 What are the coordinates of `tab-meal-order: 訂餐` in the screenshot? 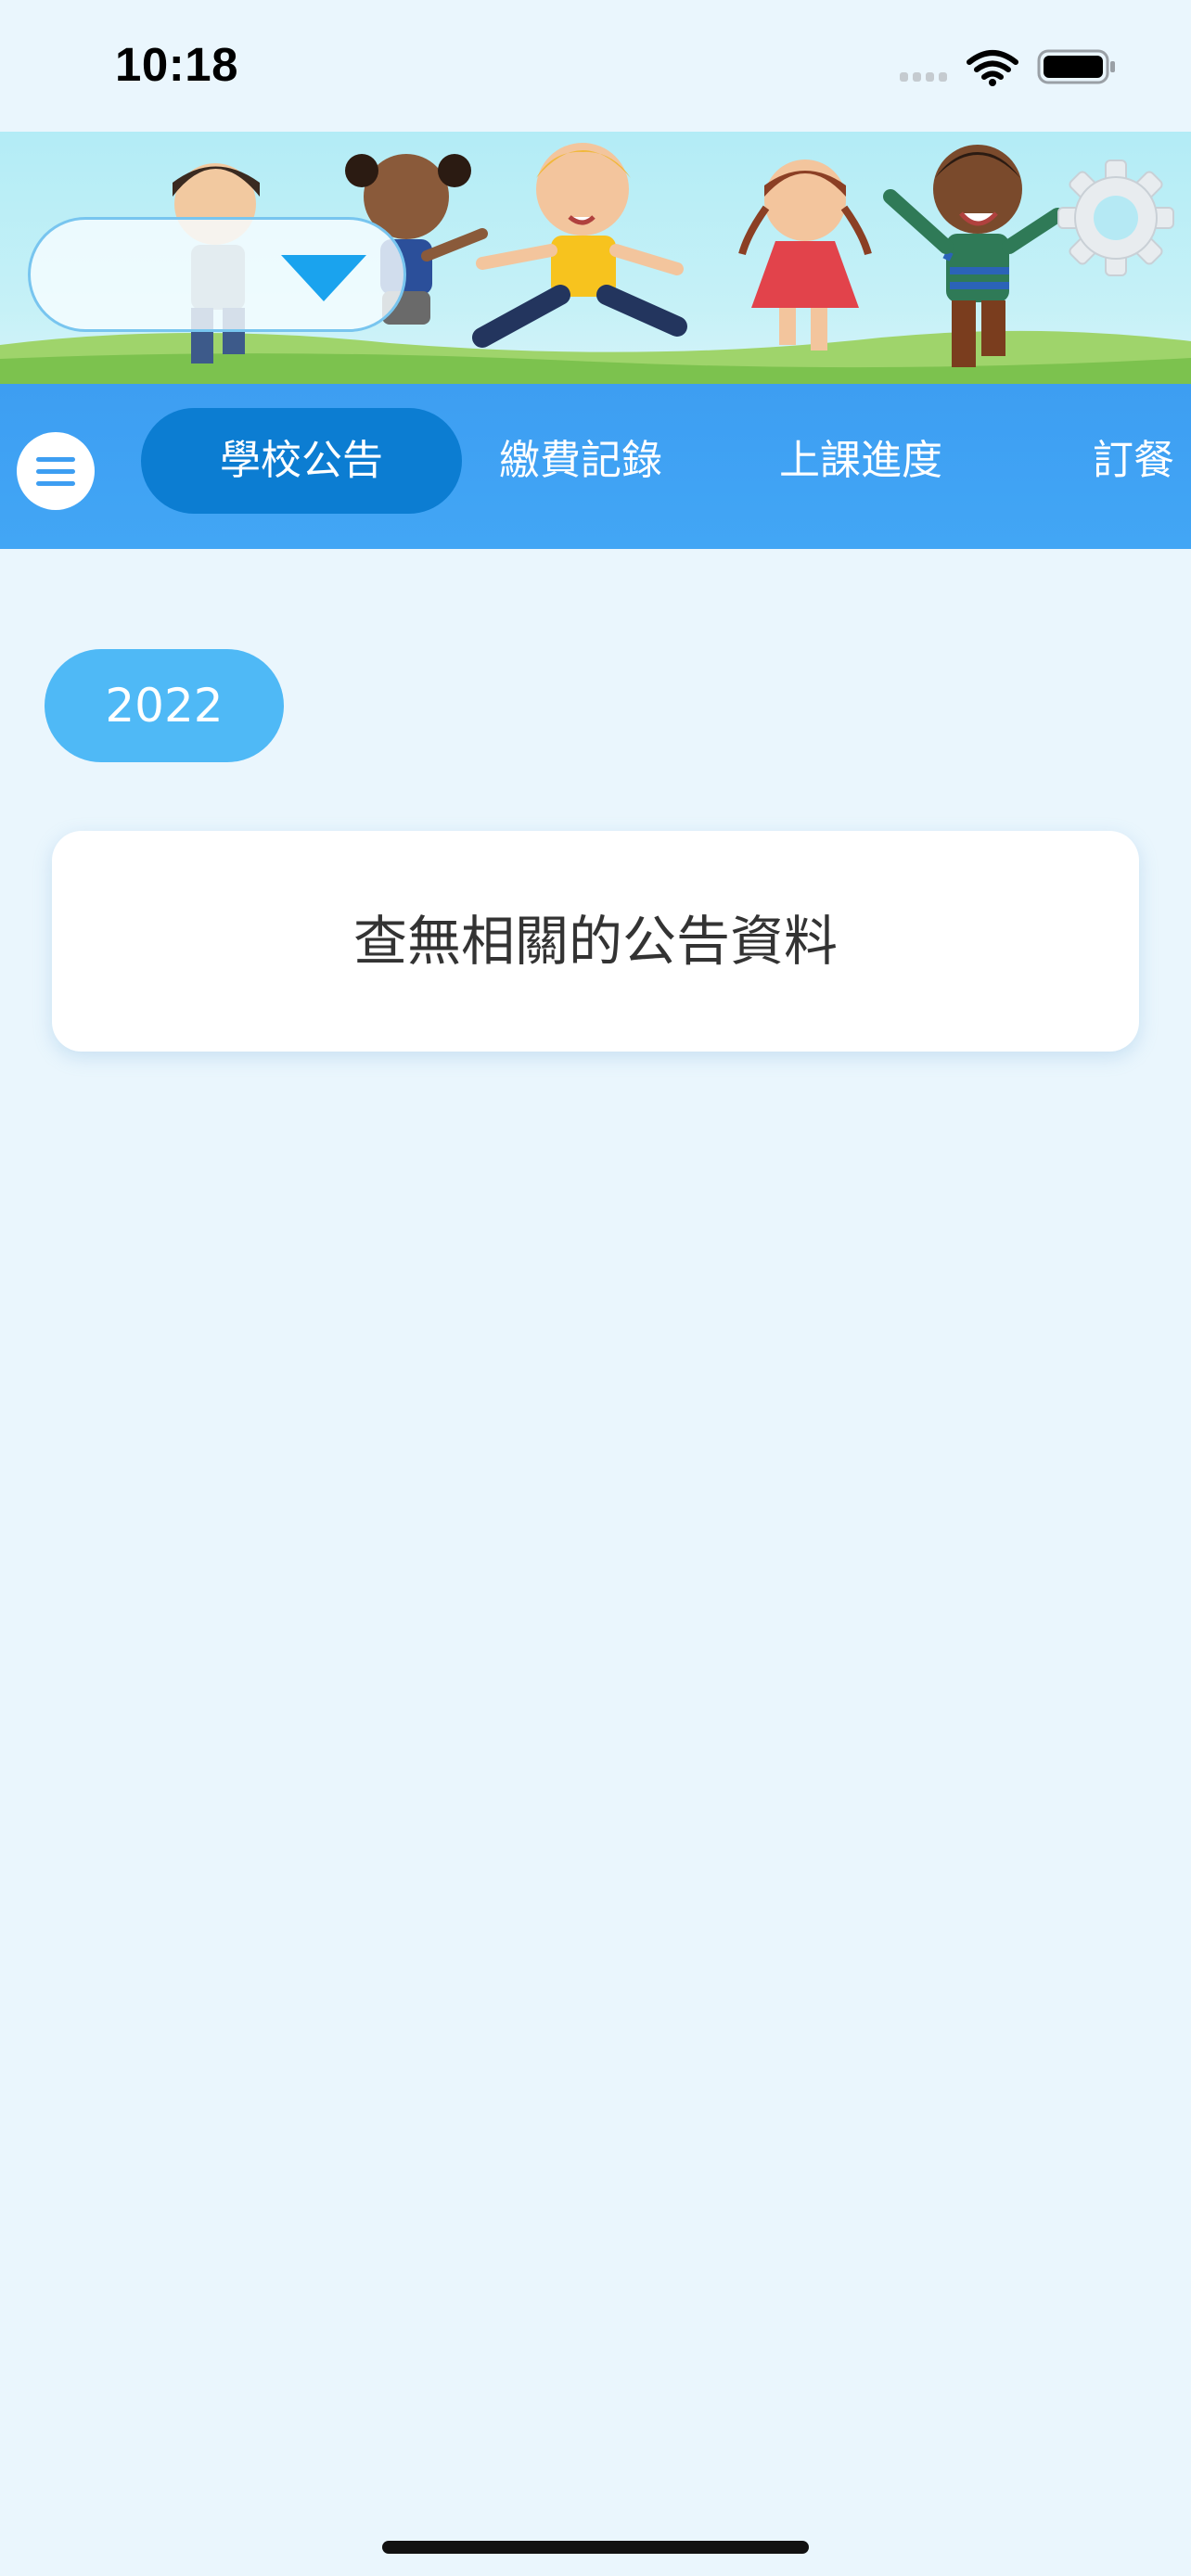 It's located at (1142, 461).